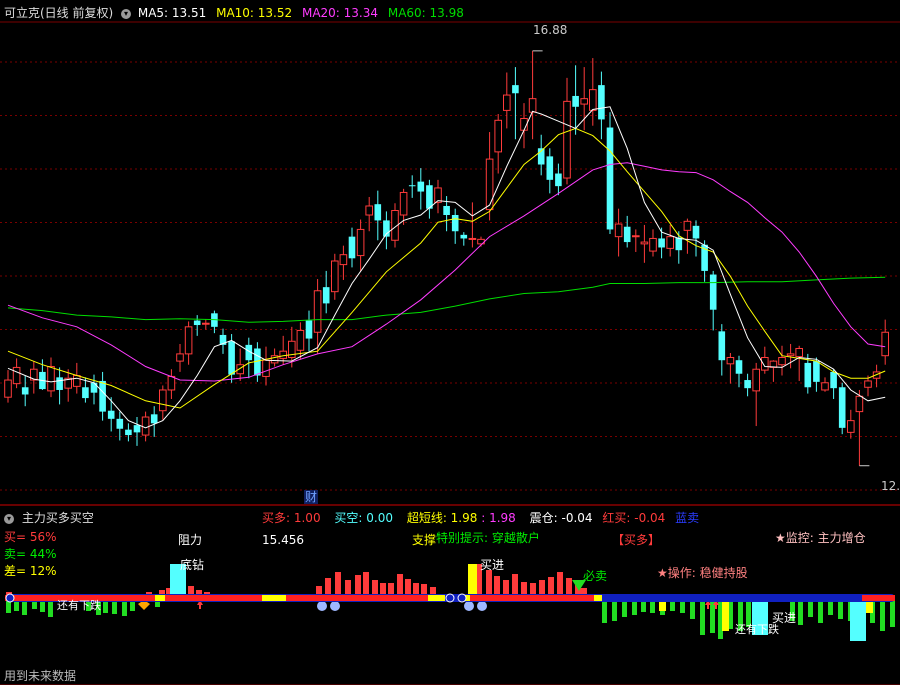  What do you see at coordinates (450, 598) in the screenshot?
I see `indicator-band` at bounding box center [450, 598].